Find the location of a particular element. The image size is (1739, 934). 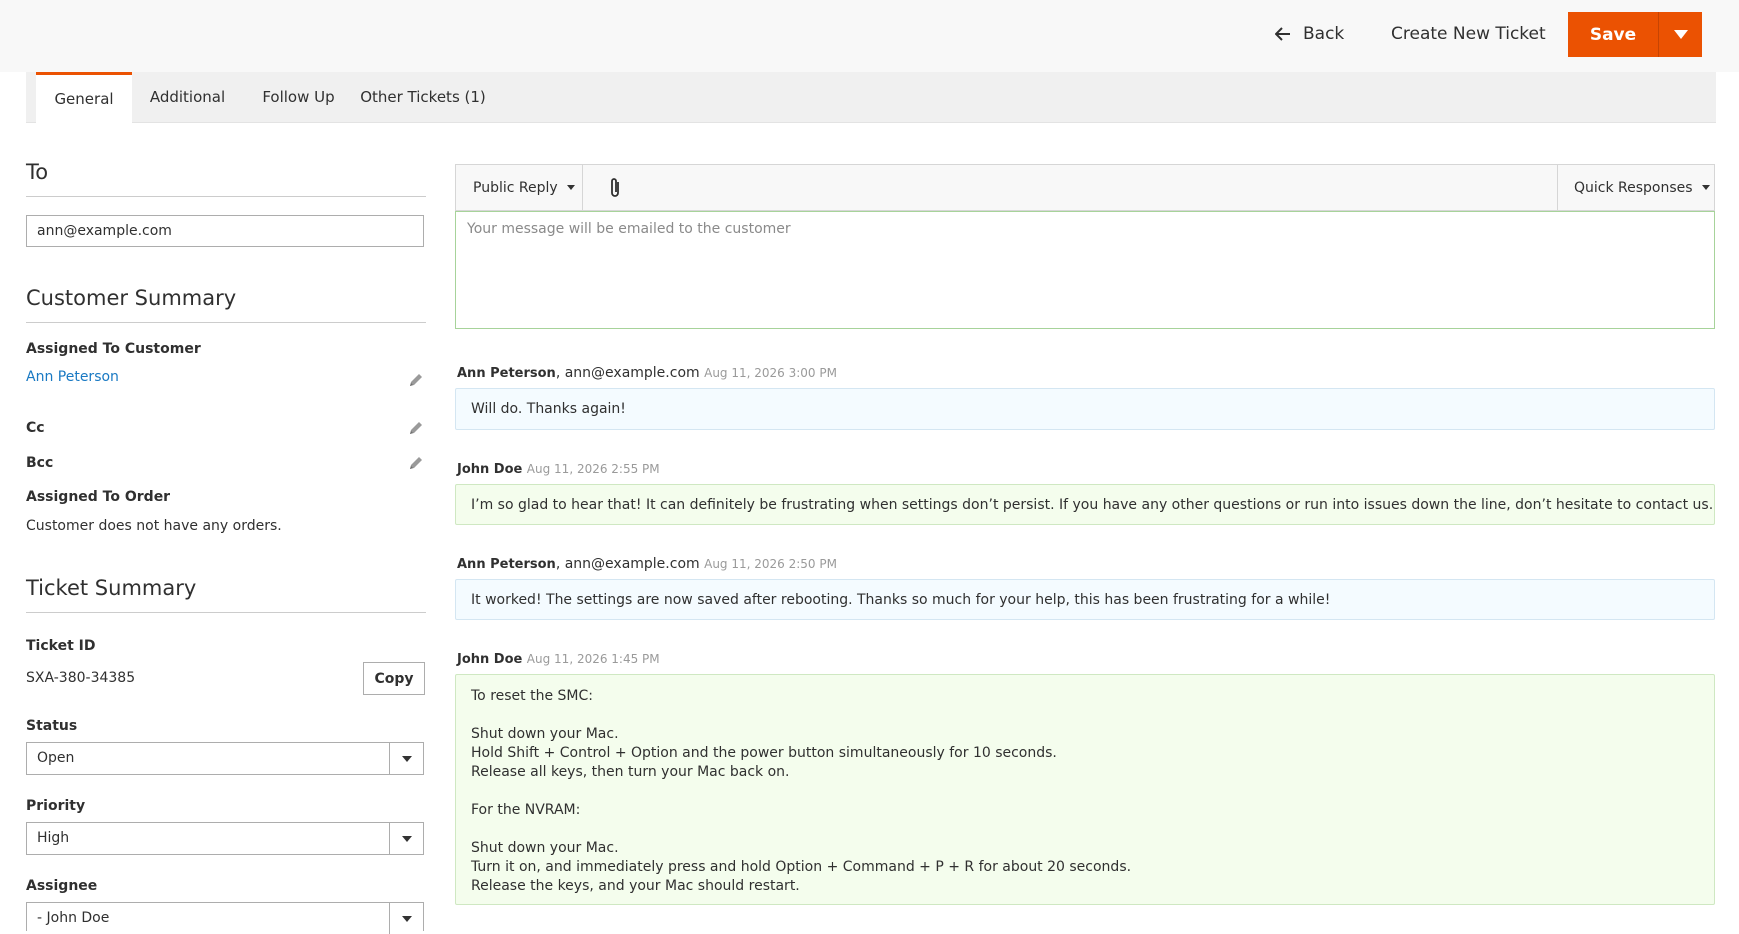

message-header: John Doe Aug 11, 2026 2:55 PM is located at coordinates (558, 469).